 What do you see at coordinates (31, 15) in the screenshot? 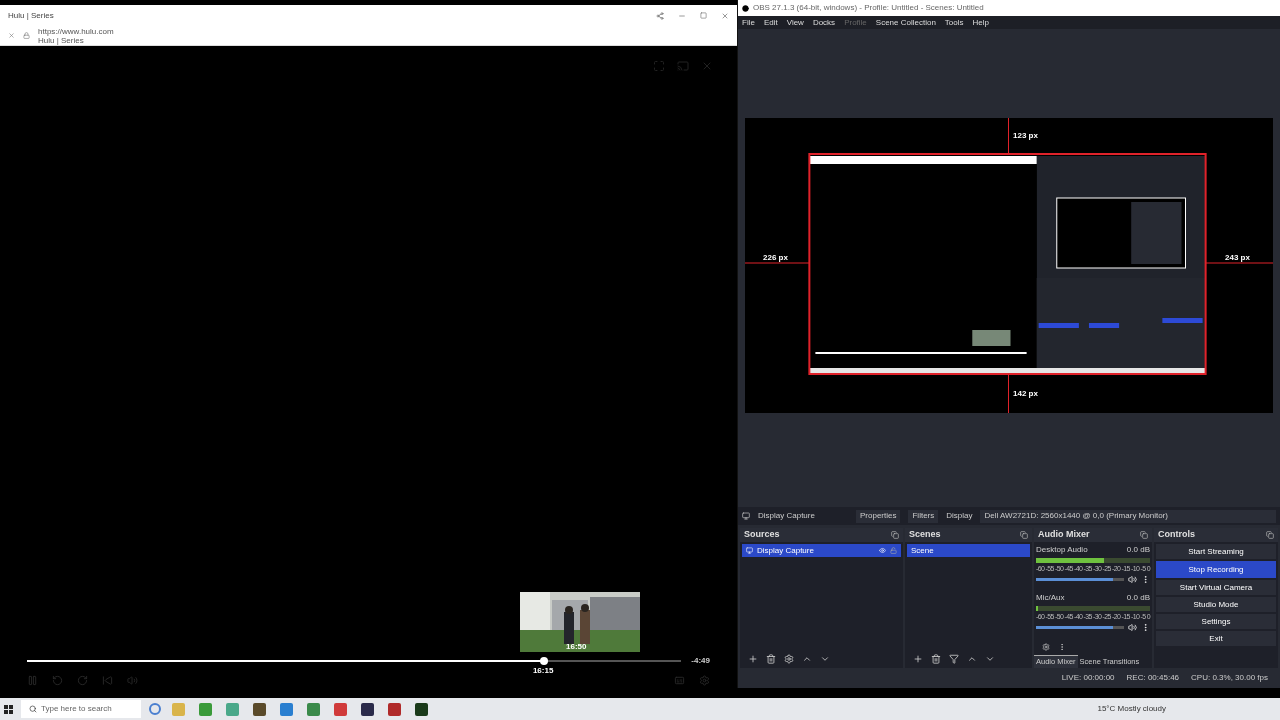
I see `window-title: Hulu | Series` at bounding box center [31, 15].